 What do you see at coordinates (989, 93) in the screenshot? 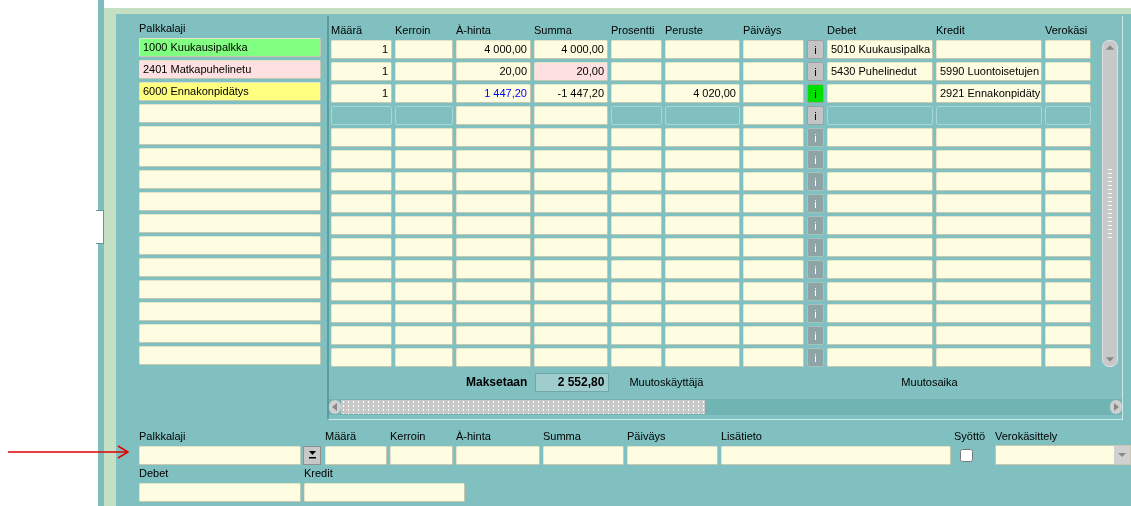
I see `table-cell: 2921 Ennakonpidäty` at bounding box center [989, 93].